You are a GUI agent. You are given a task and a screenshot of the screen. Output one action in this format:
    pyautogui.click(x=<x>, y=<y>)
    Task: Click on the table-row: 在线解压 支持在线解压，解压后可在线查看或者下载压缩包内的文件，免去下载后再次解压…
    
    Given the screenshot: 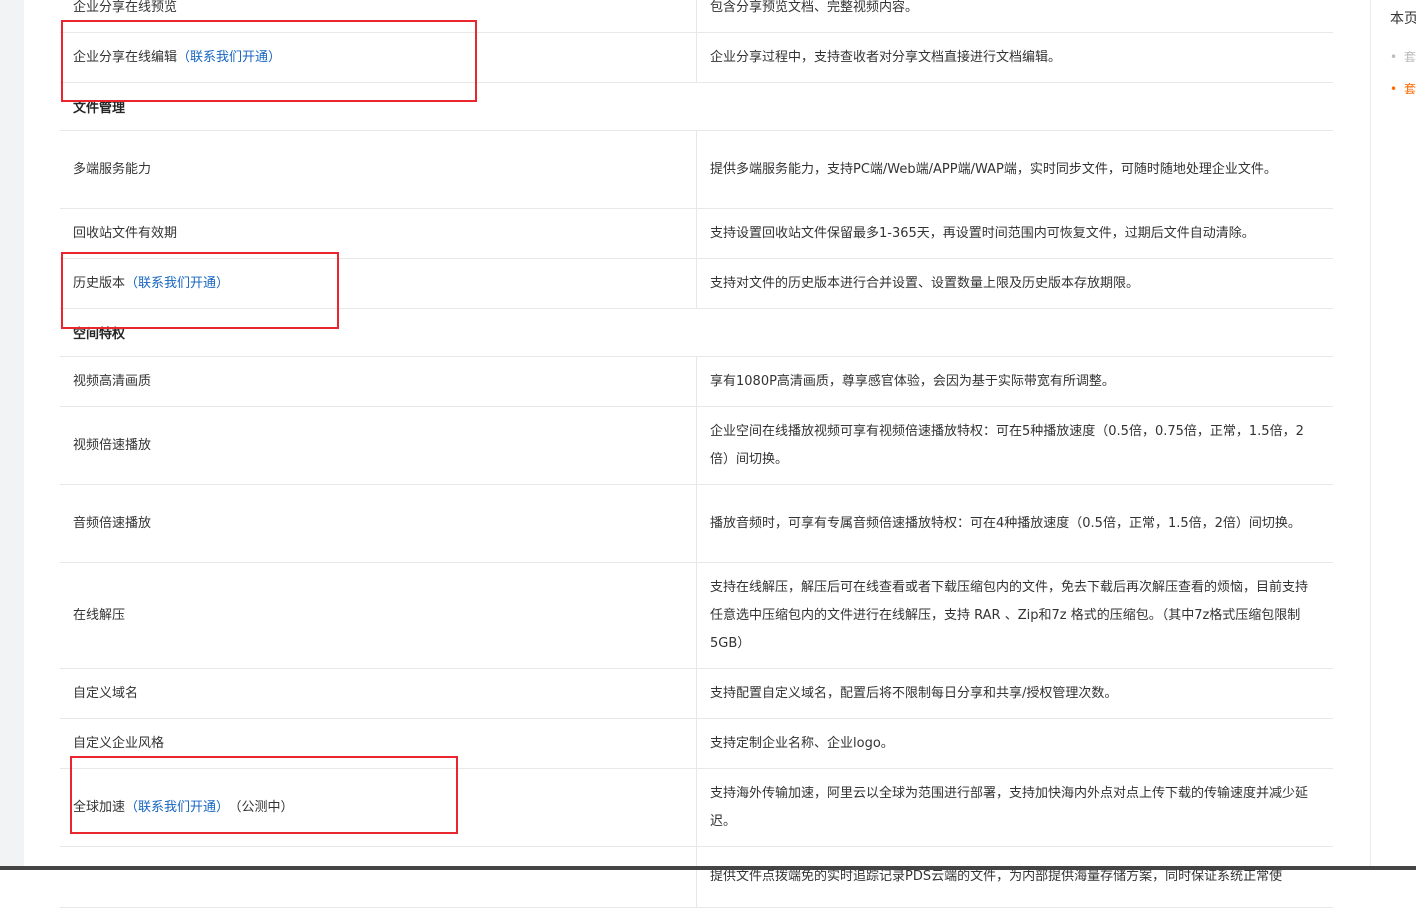 What is the action you would take?
    pyautogui.click(x=696, y=616)
    